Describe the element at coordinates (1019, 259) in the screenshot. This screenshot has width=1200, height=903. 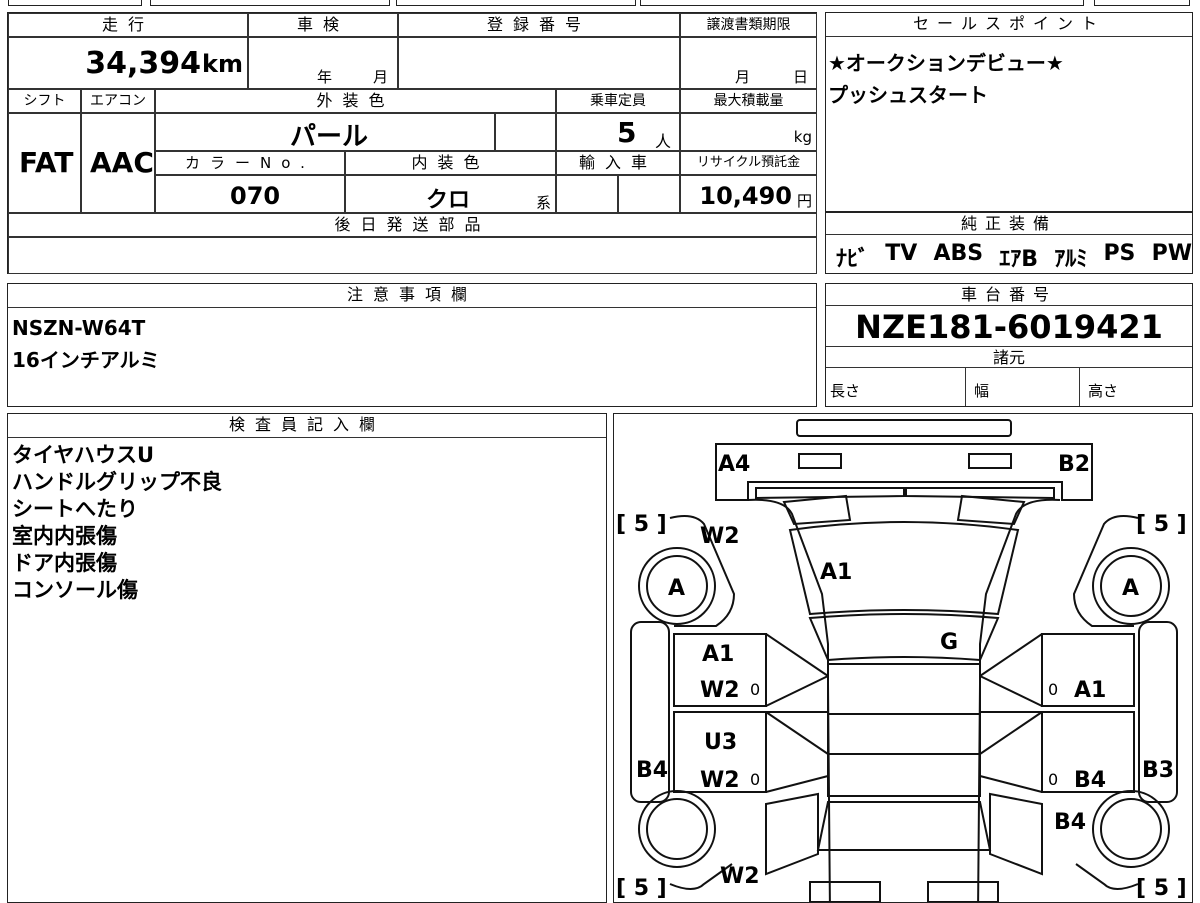
I see `equipment-item: ｴｱB` at that location.